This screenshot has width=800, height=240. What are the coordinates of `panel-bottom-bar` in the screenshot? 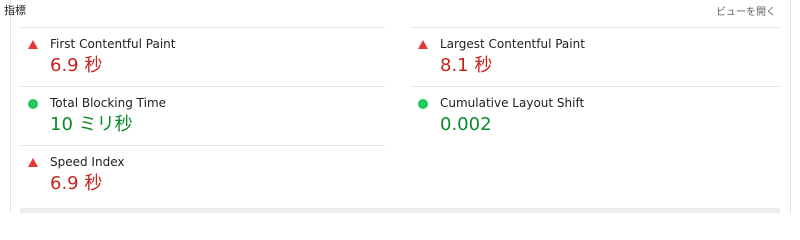 It's located at (400, 210).